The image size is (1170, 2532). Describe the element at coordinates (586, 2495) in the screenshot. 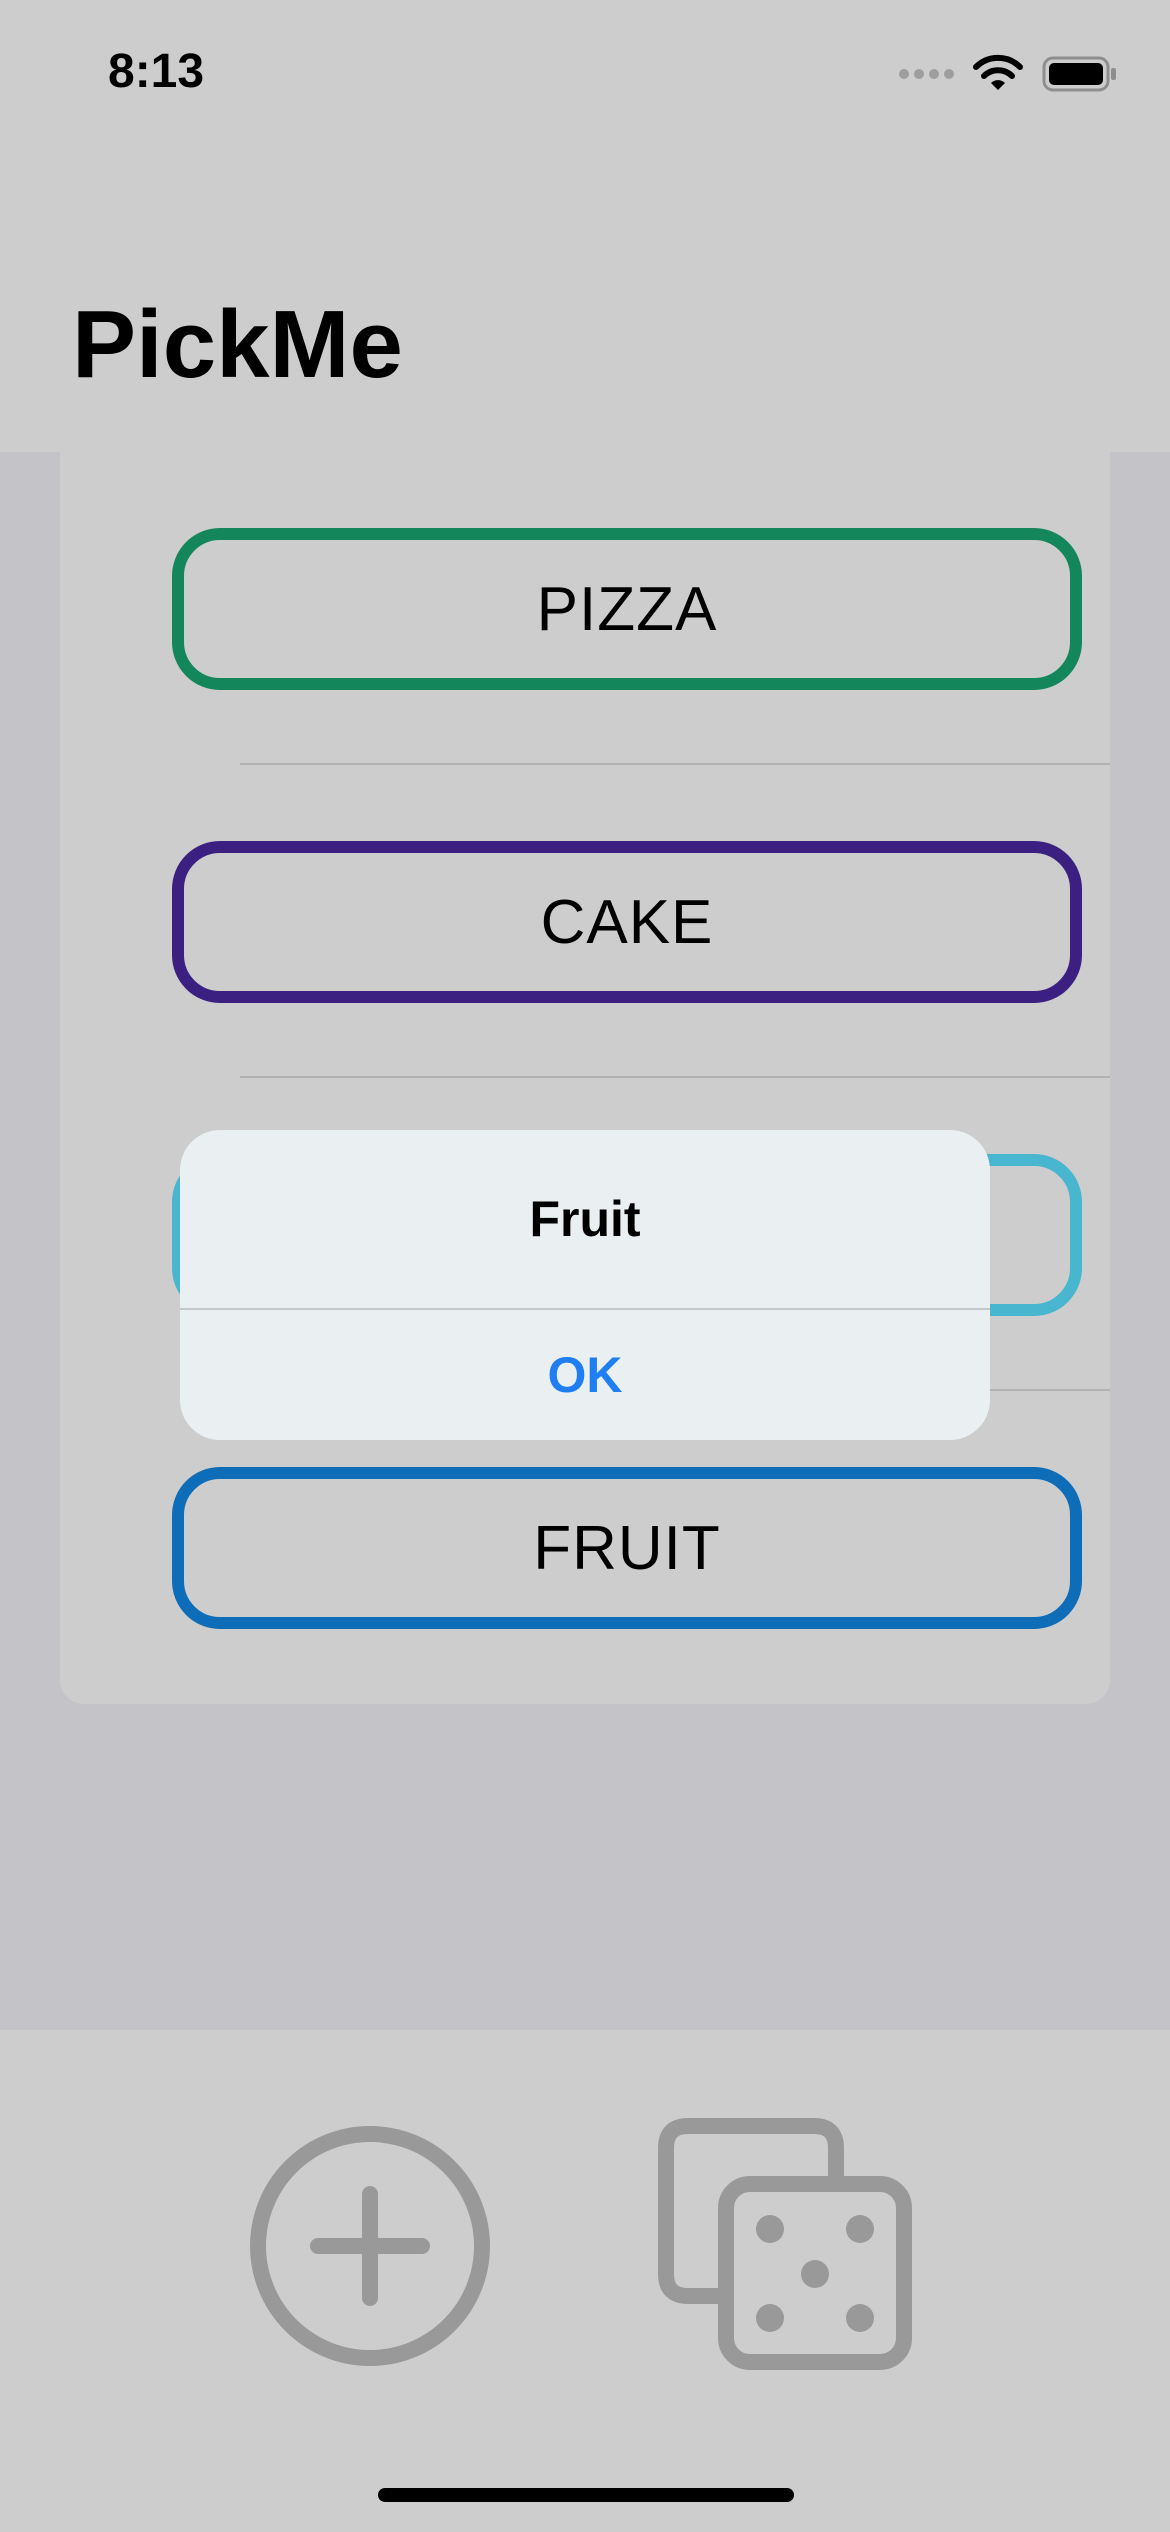

I see `home-indicator` at that location.